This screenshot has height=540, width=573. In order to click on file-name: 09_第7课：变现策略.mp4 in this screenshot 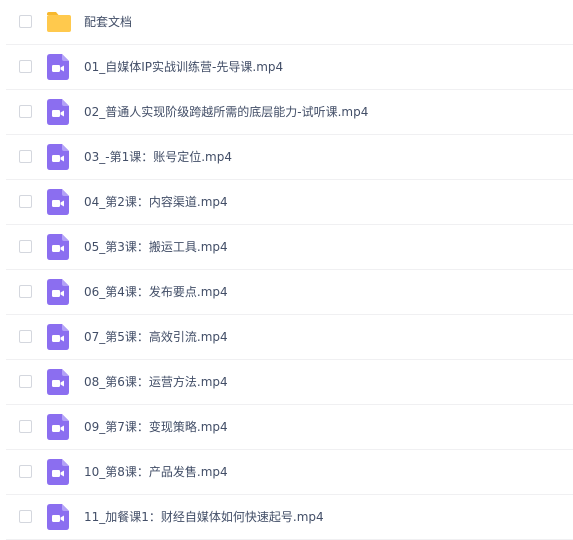, I will do `click(156, 427)`.